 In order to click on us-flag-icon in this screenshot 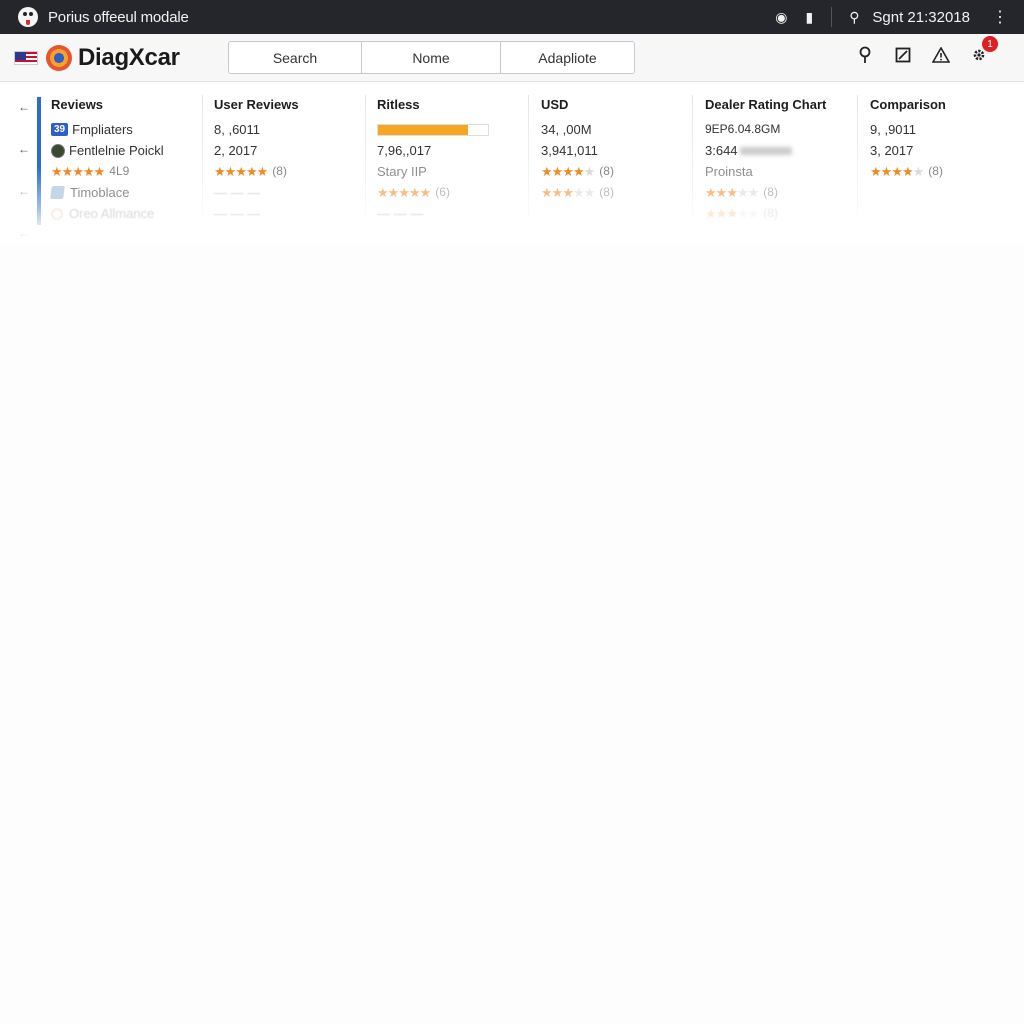, I will do `click(26, 57)`.